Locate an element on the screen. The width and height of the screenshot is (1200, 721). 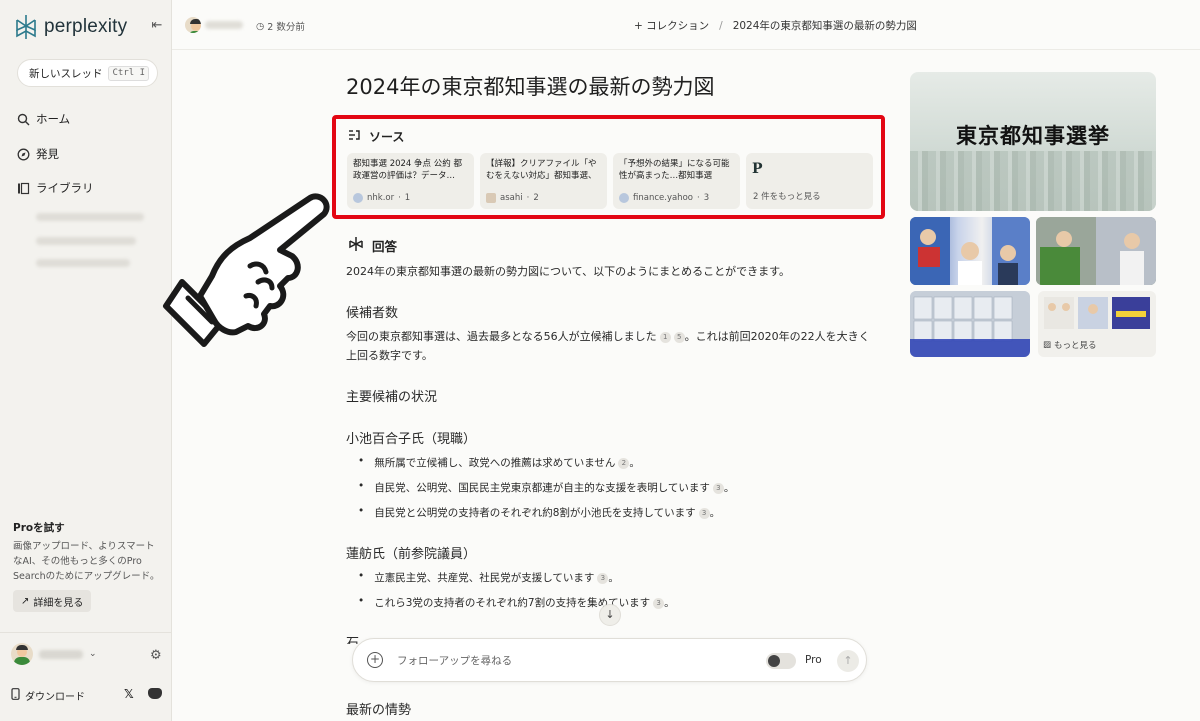
gear-icon: ⚙ is located at coordinates (156, 655).